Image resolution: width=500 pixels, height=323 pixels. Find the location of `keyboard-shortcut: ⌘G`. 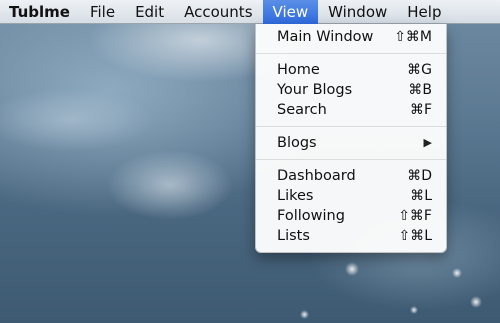

keyboard-shortcut: ⌘G is located at coordinates (419, 70).